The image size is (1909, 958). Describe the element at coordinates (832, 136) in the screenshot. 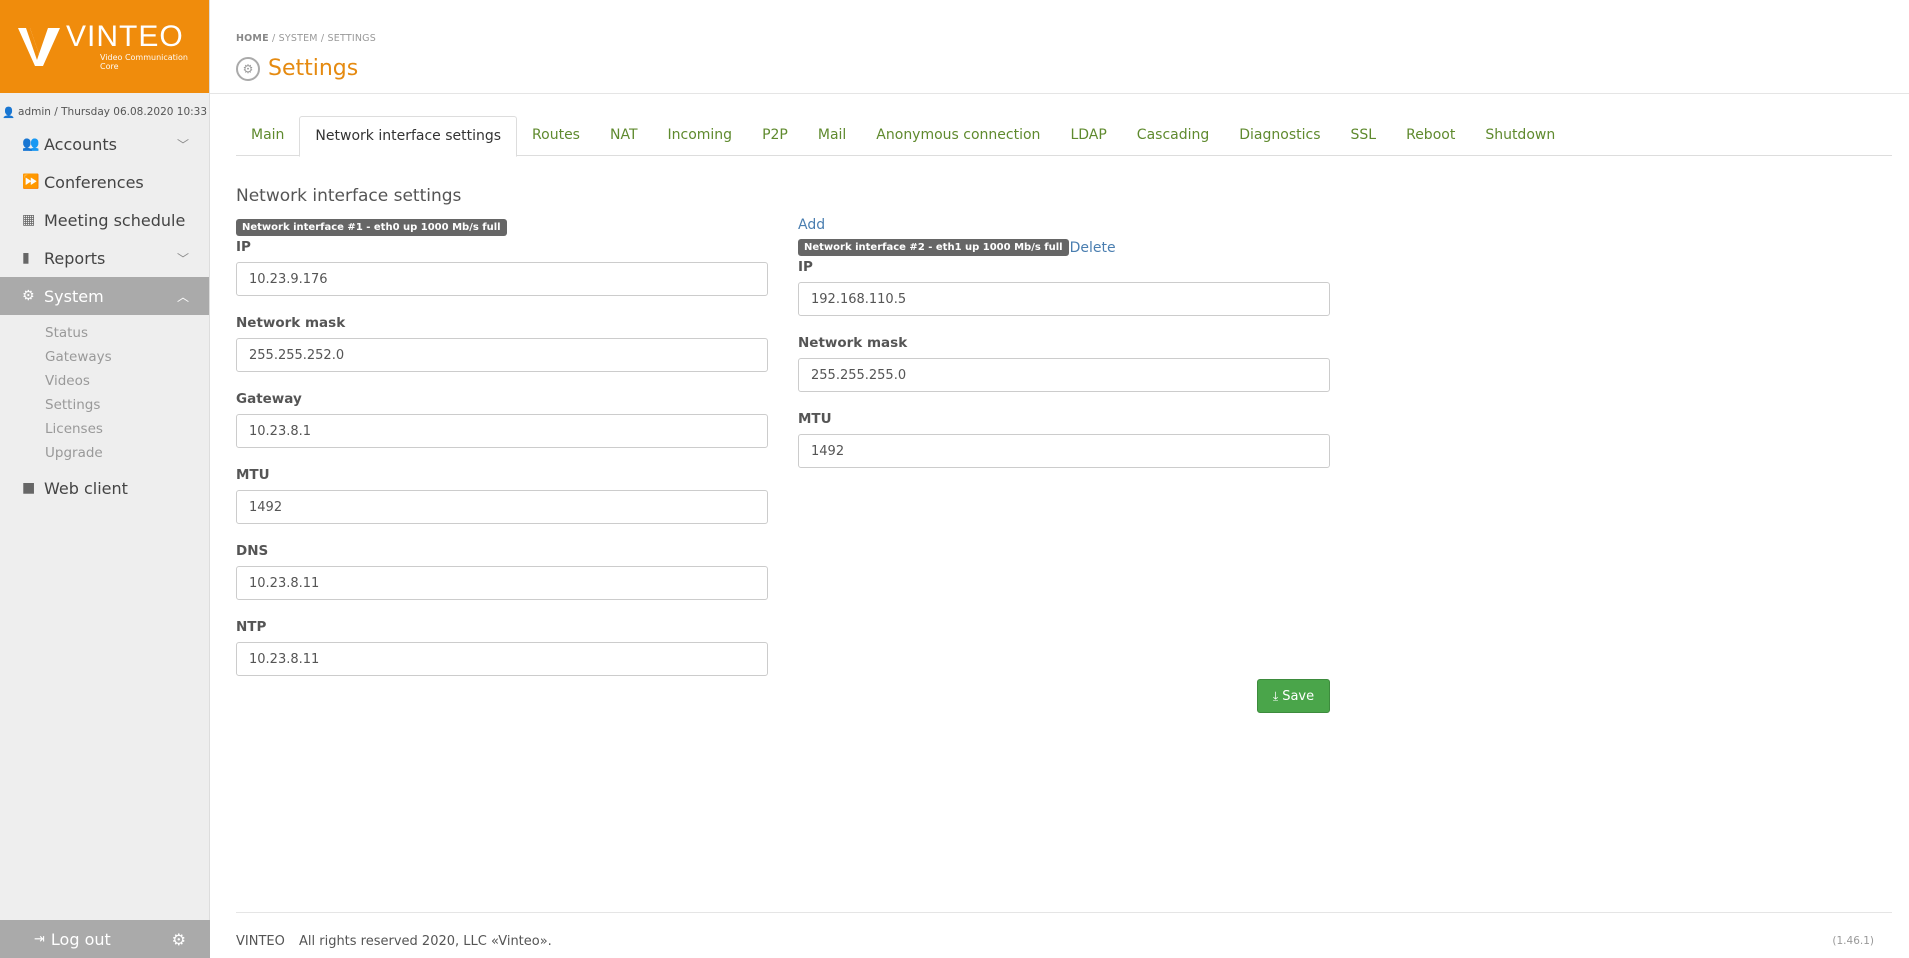

I see `tab-mail: Mail` at that location.